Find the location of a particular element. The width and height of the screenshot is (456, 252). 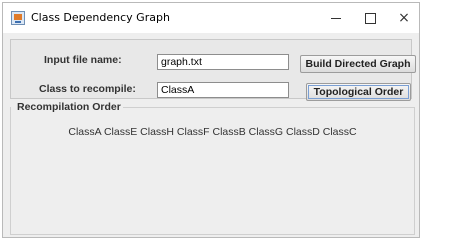

input-file-field: graph.txt is located at coordinates (223, 62).